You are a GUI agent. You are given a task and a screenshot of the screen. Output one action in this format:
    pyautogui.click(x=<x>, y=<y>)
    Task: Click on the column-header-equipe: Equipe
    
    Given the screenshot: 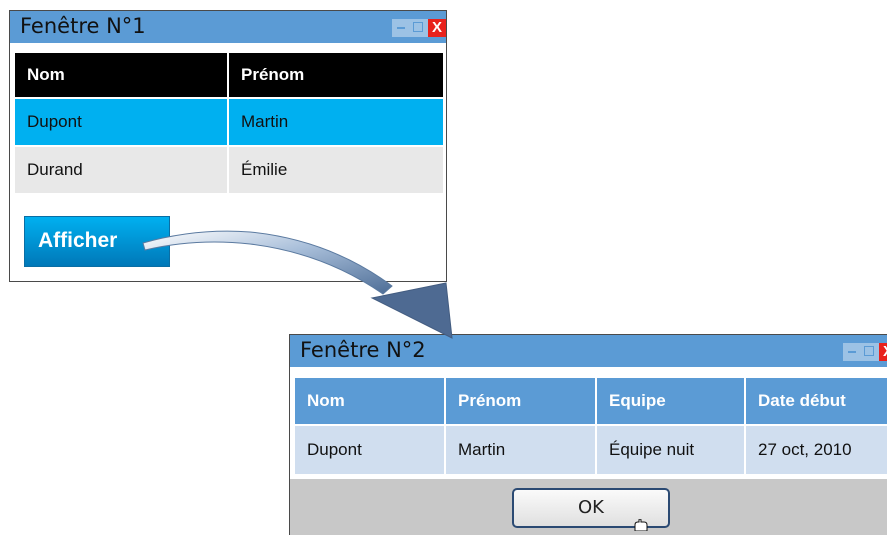 What is the action you would take?
    pyautogui.click(x=670, y=401)
    